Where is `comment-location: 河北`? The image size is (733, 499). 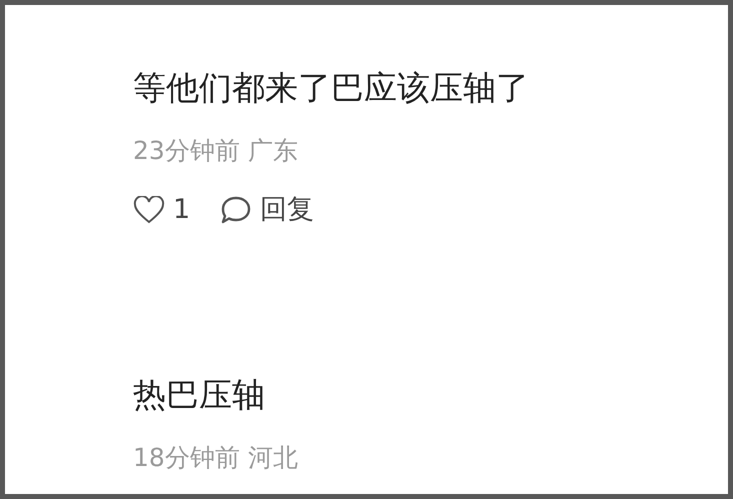 comment-location: 河北 is located at coordinates (273, 458).